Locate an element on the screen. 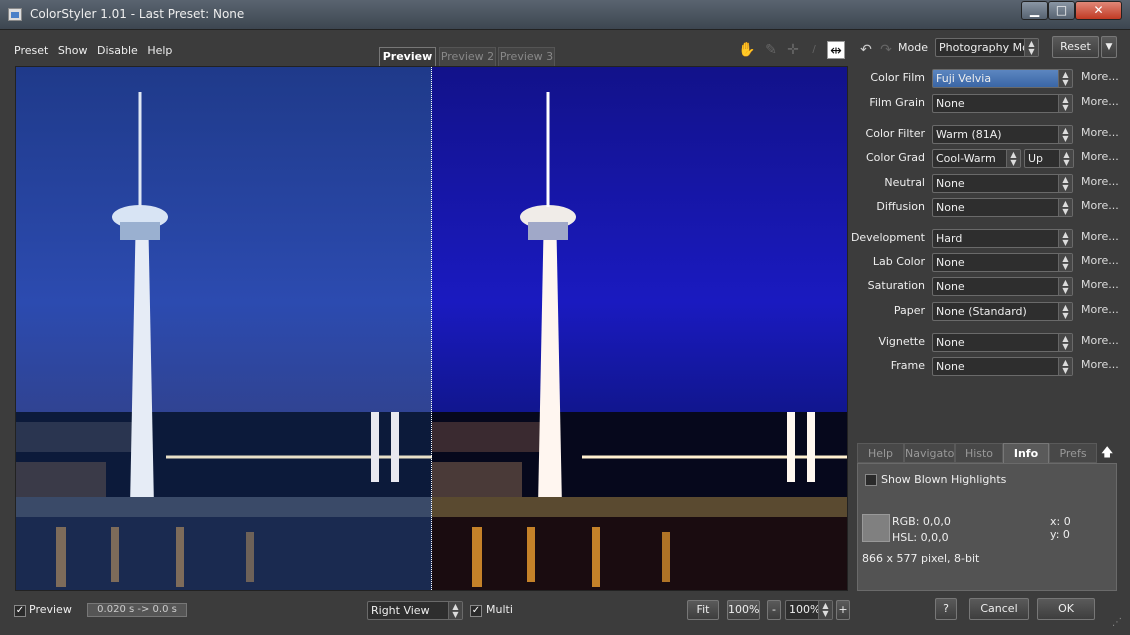 Image resolution: width=1130 pixels, height=635 pixels. zoom-100-button: 100% is located at coordinates (743, 610).